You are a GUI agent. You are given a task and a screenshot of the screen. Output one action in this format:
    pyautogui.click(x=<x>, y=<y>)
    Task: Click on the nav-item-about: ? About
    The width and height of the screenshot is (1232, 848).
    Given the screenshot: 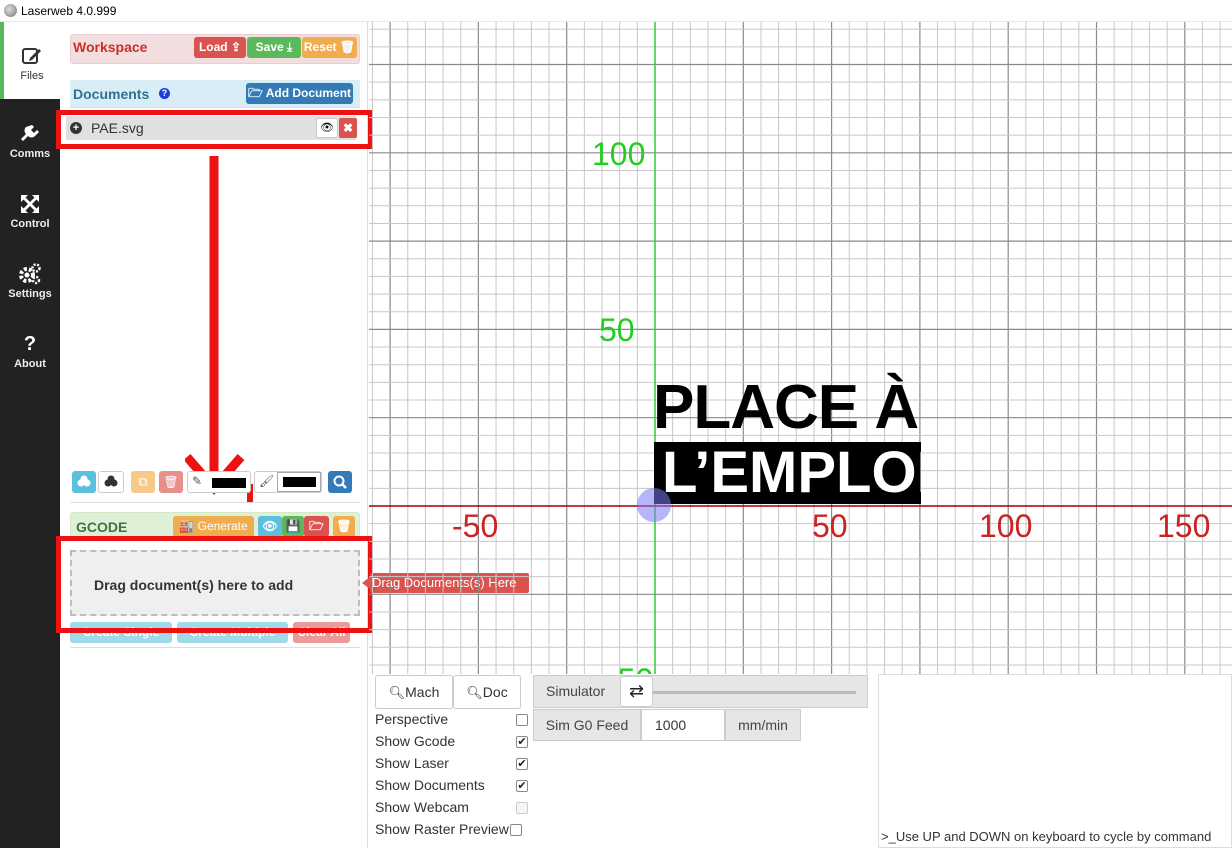 What is the action you would take?
    pyautogui.click(x=30, y=359)
    